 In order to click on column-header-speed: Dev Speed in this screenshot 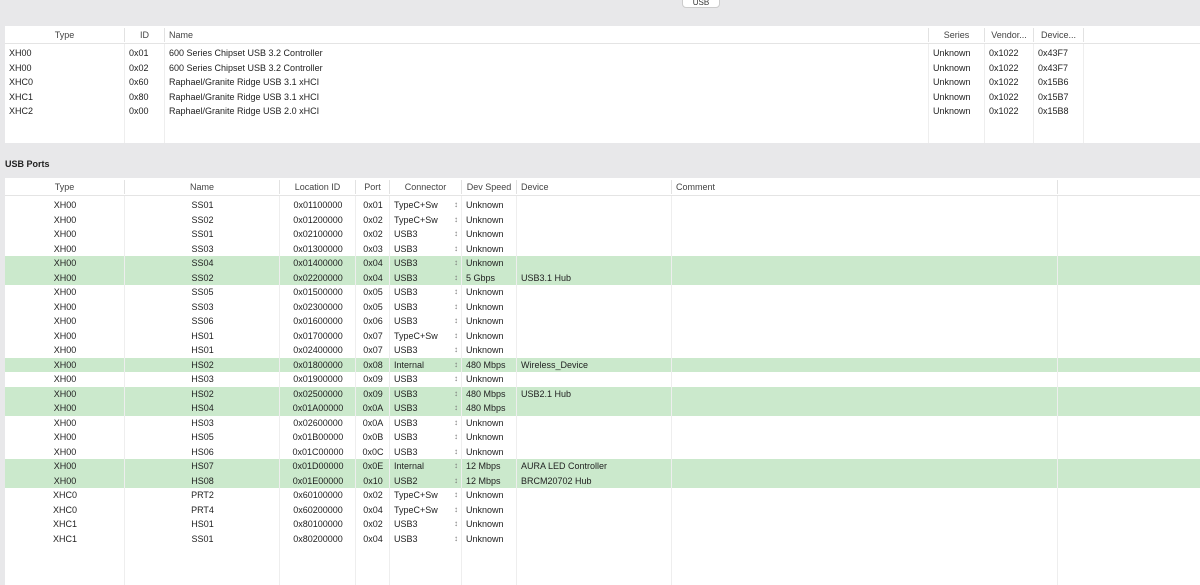, I will do `click(489, 187)`.